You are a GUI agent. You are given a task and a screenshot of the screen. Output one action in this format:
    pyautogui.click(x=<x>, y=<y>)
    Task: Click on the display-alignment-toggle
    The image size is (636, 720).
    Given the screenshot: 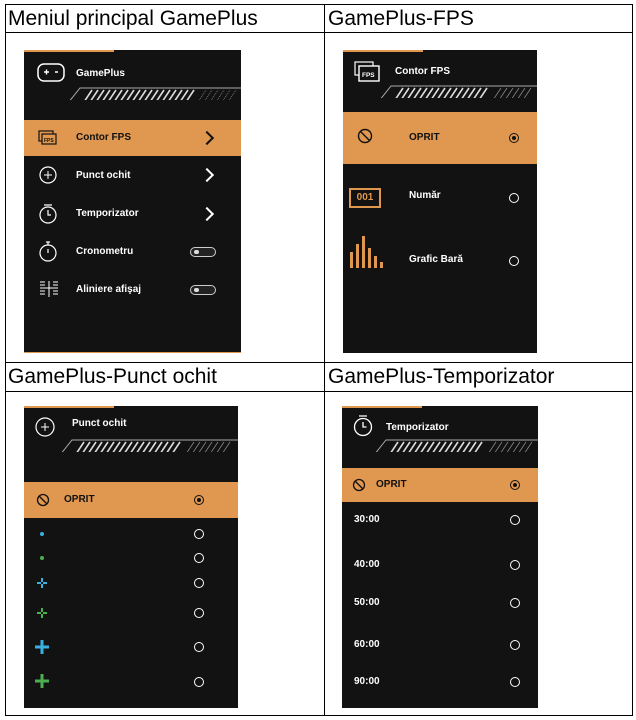 What is the action you would take?
    pyautogui.click(x=203, y=290)
    